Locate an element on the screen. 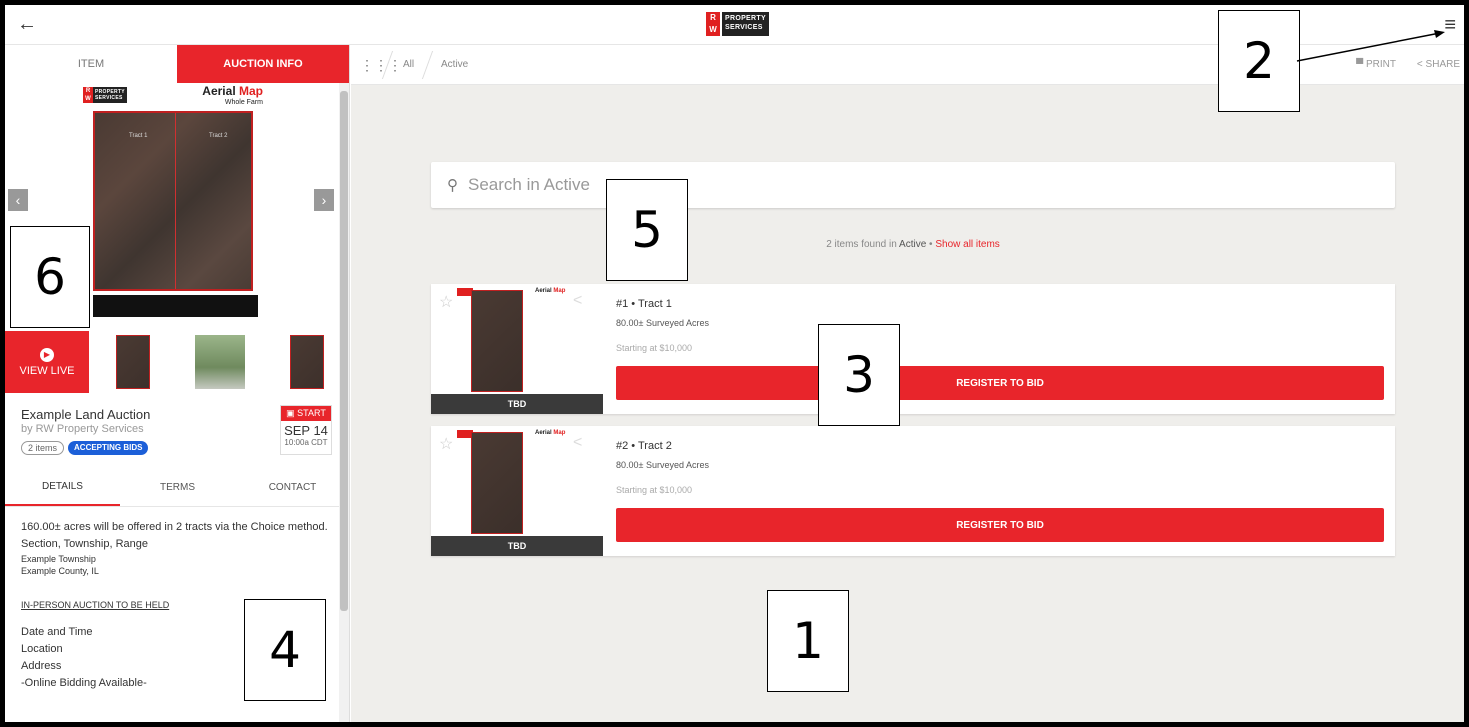 The width and height of the screenshot is (1469, 727). map-title-word1: Aerial is located at coordinates (219, 91).